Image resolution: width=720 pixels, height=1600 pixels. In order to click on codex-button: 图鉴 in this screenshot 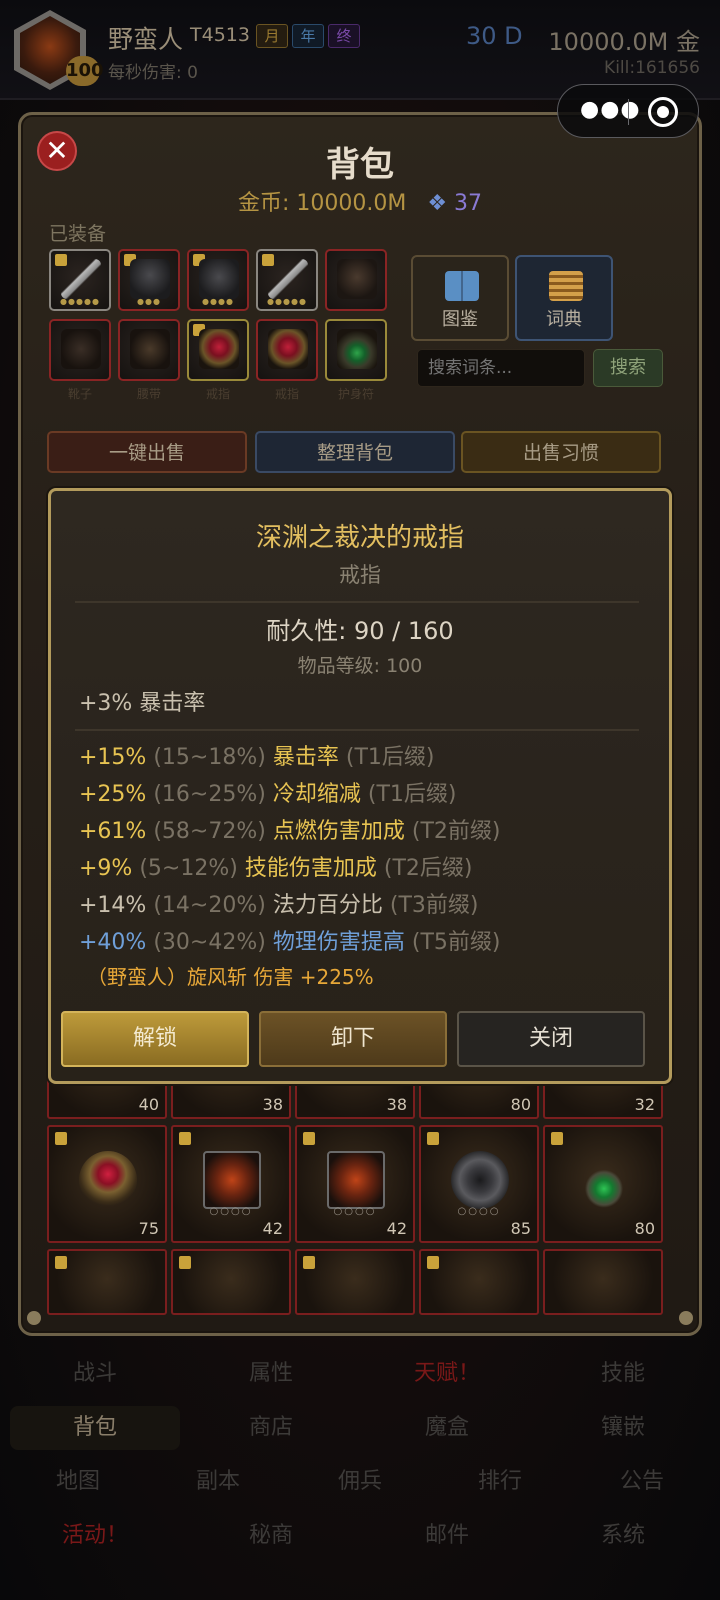, I will do `click(460, 298)`.